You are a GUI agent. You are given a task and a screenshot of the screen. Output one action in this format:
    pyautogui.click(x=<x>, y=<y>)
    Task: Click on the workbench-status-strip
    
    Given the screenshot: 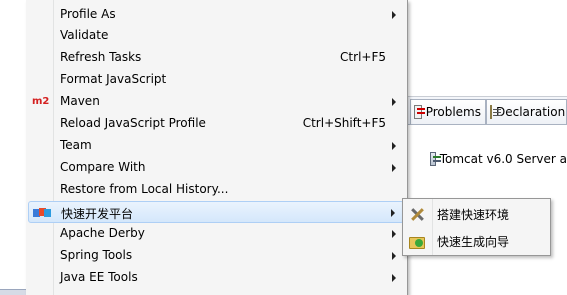 What is the action you would take?
    pyautogui.click(x=13, y=292)
    